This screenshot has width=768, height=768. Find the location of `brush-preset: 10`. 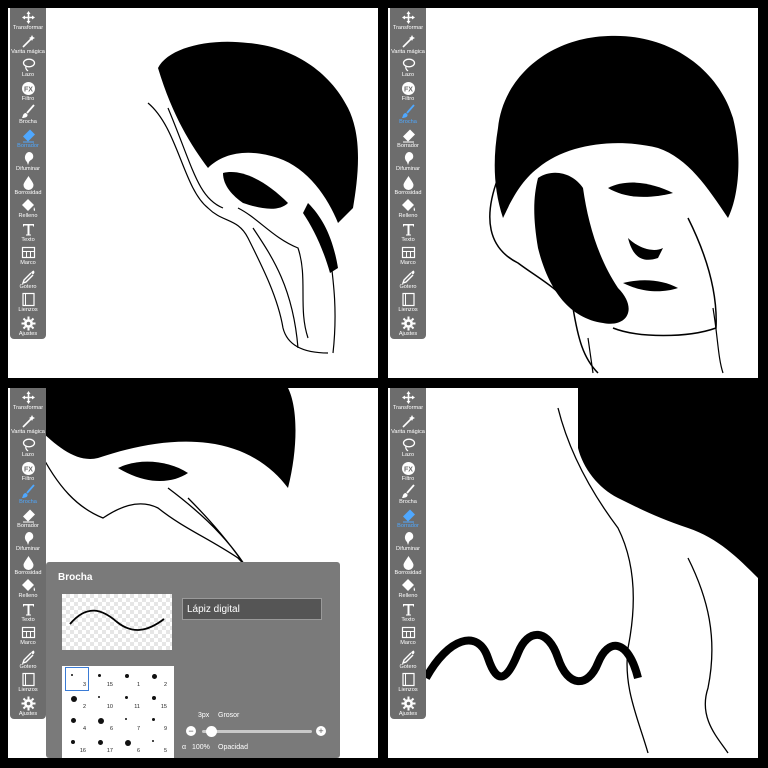

brush-preset: 10 is located at coordinates (104, 701).